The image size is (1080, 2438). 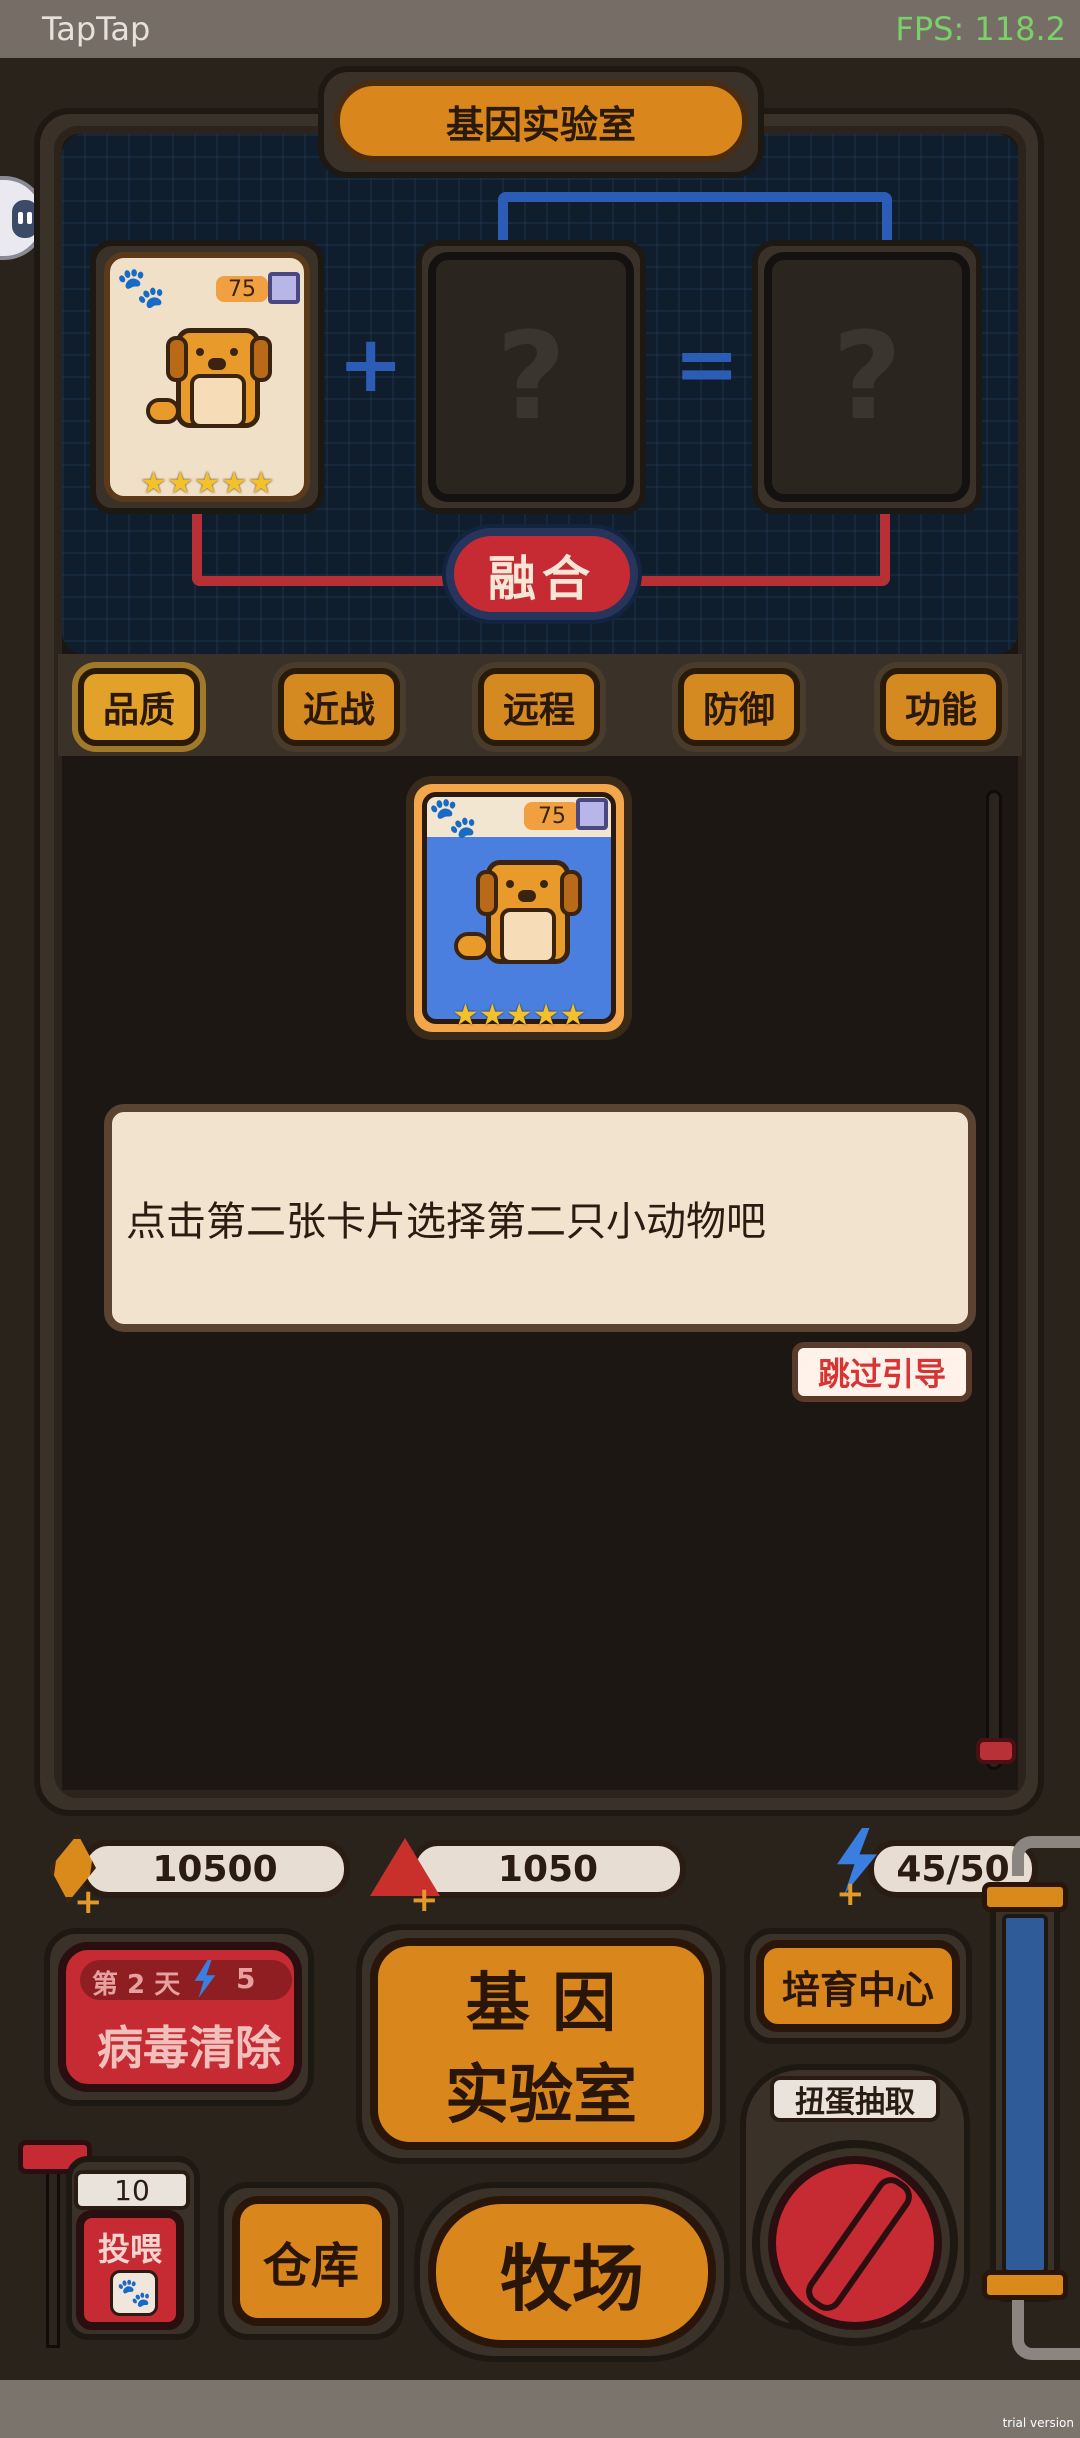 I want to click on gold-counter: 10500, so click(x=215, y=1869).